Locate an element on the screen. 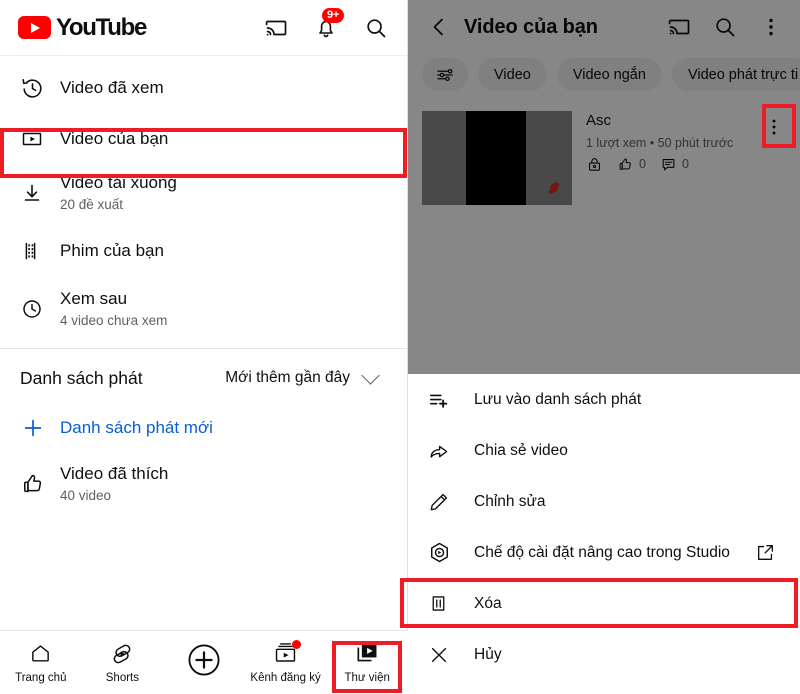 The height and width of the screenshot is (694, 800). download-icon is located at coordinates (40, 193).